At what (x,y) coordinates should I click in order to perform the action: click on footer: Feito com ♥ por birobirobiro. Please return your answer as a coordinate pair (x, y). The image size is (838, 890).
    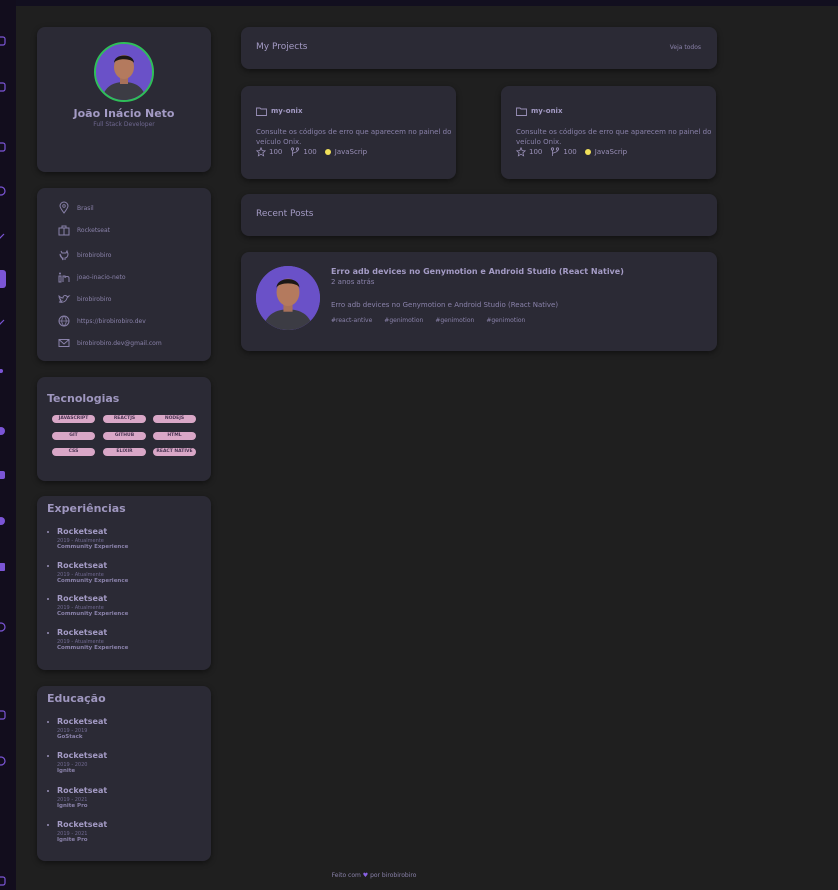
    Looking at the image, I should click on (374, 875).